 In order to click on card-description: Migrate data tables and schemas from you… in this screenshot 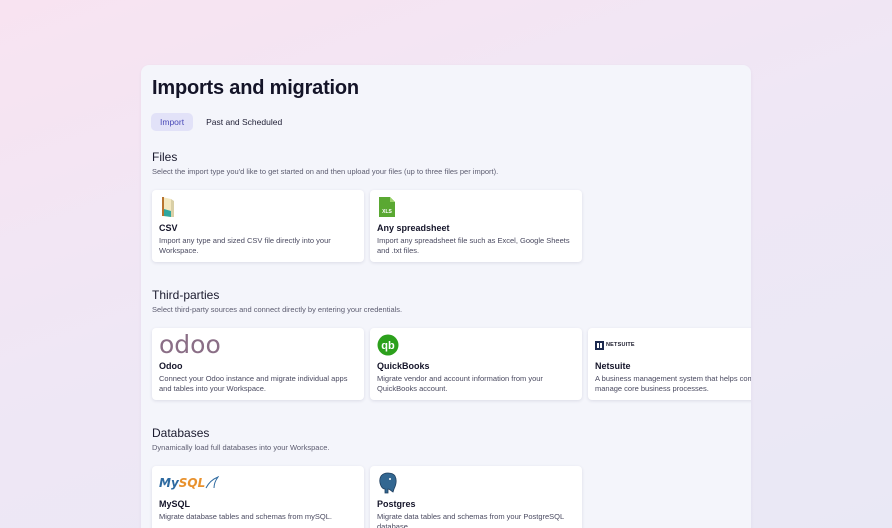, I will do `click(470, 520)`.